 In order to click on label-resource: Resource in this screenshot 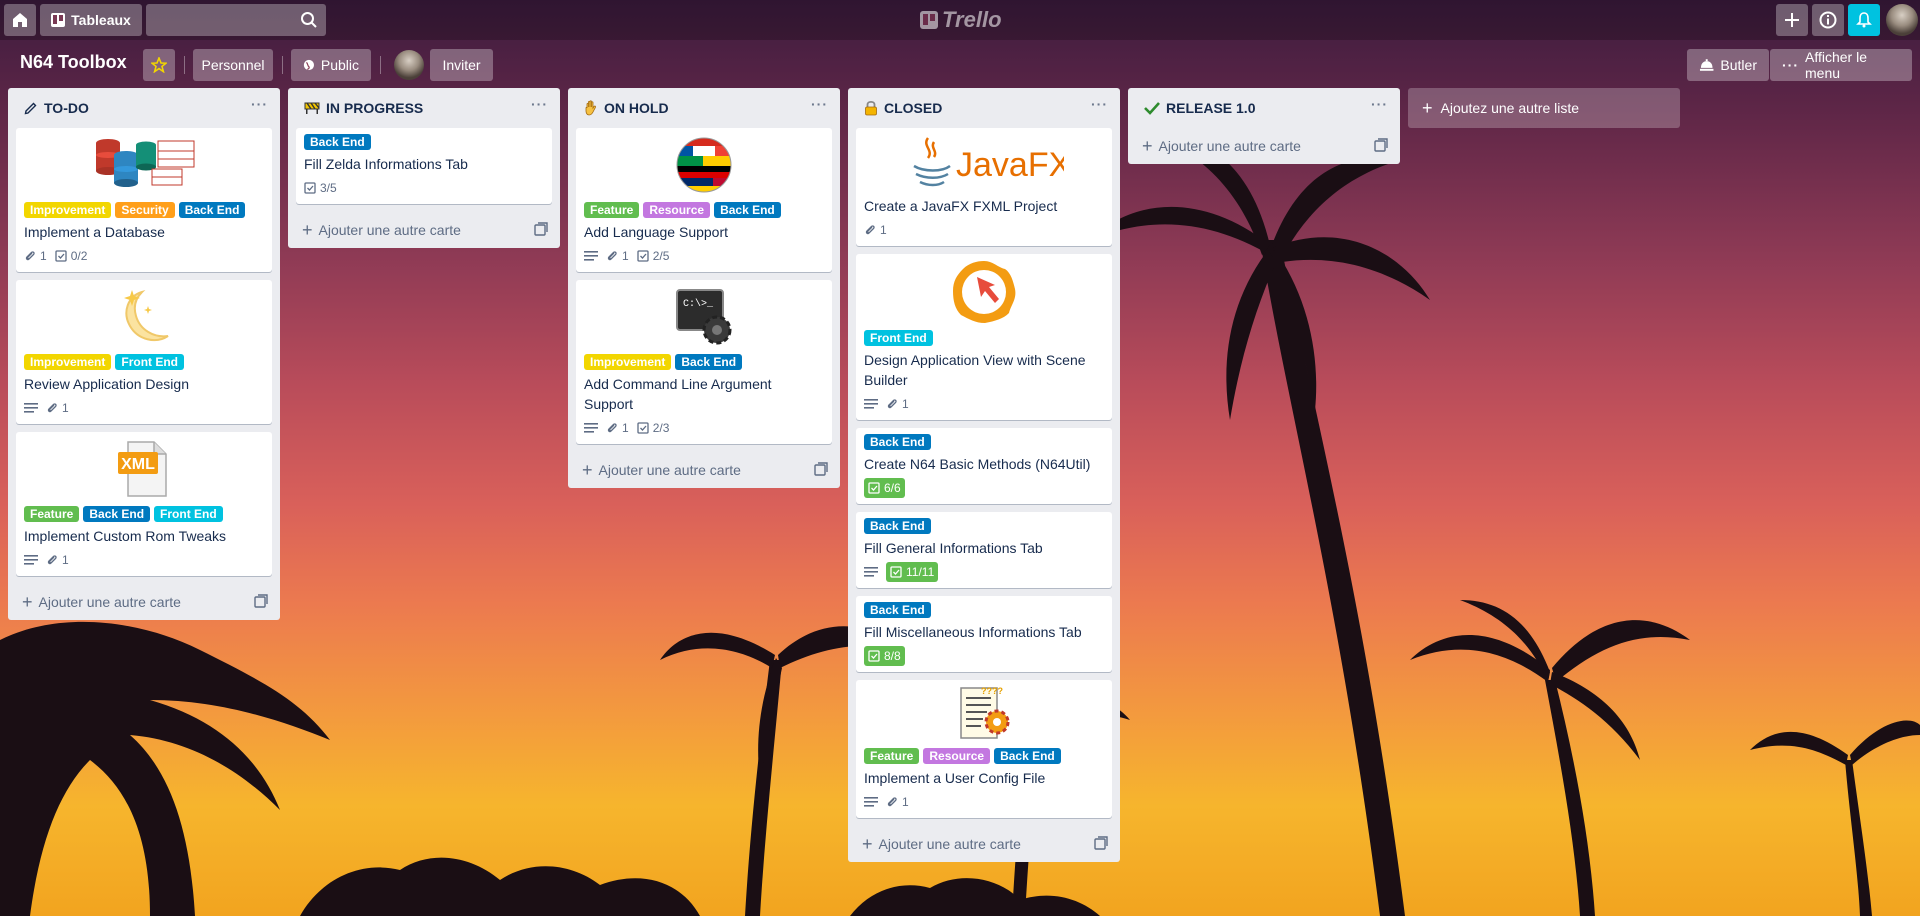, I will do `click(957, 756)`.